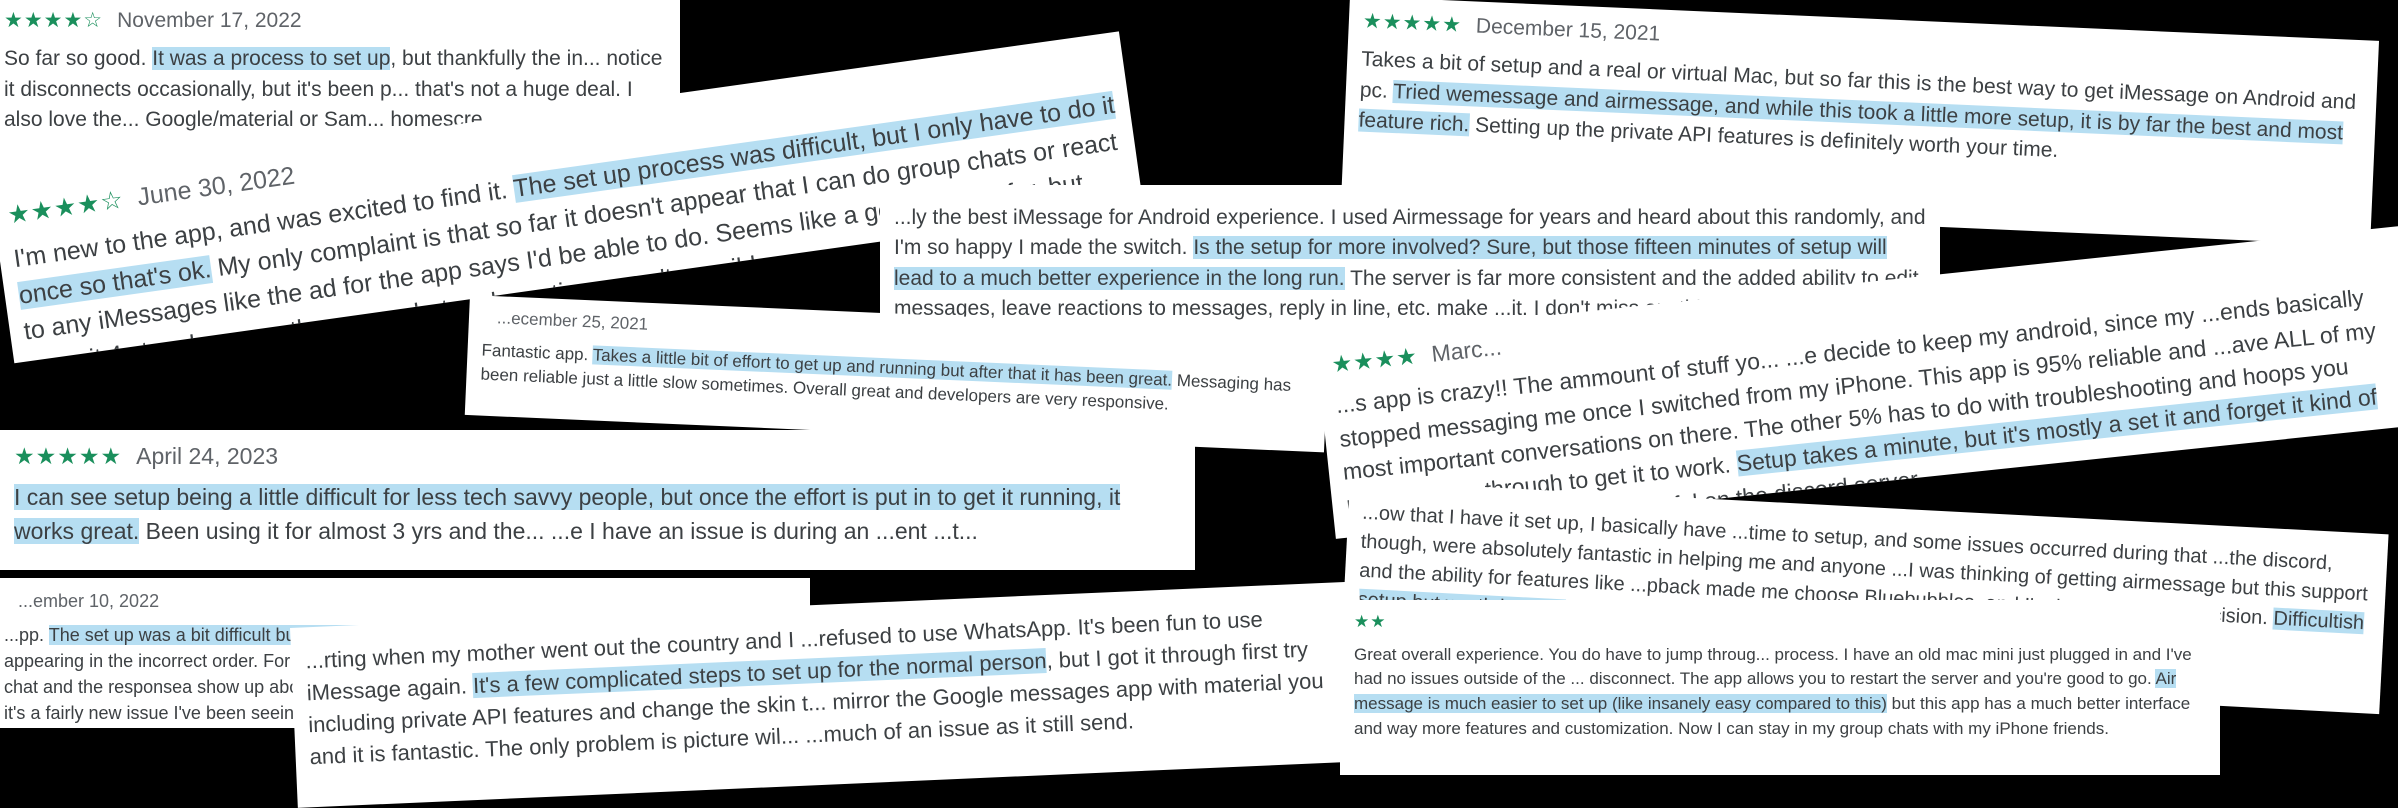 This screenshot has width=2398, height=808. Describe the element at coordinates (1375, 360) in the screenshot. I see `star-rating: ★★★★` at that location.